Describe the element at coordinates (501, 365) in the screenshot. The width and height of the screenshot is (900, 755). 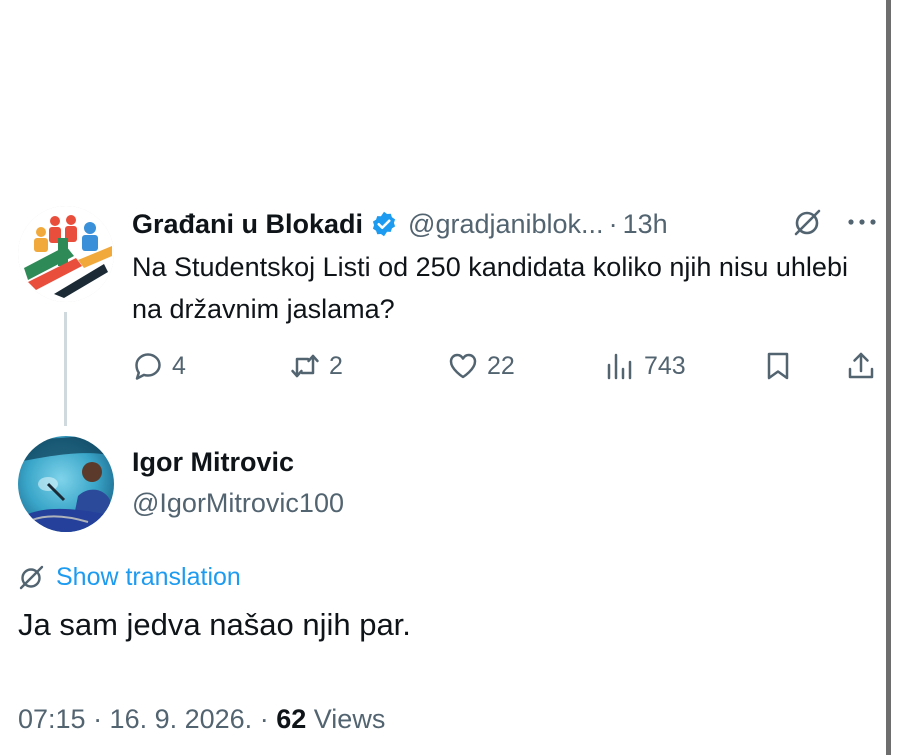
I see `like-count: 22` at that location.